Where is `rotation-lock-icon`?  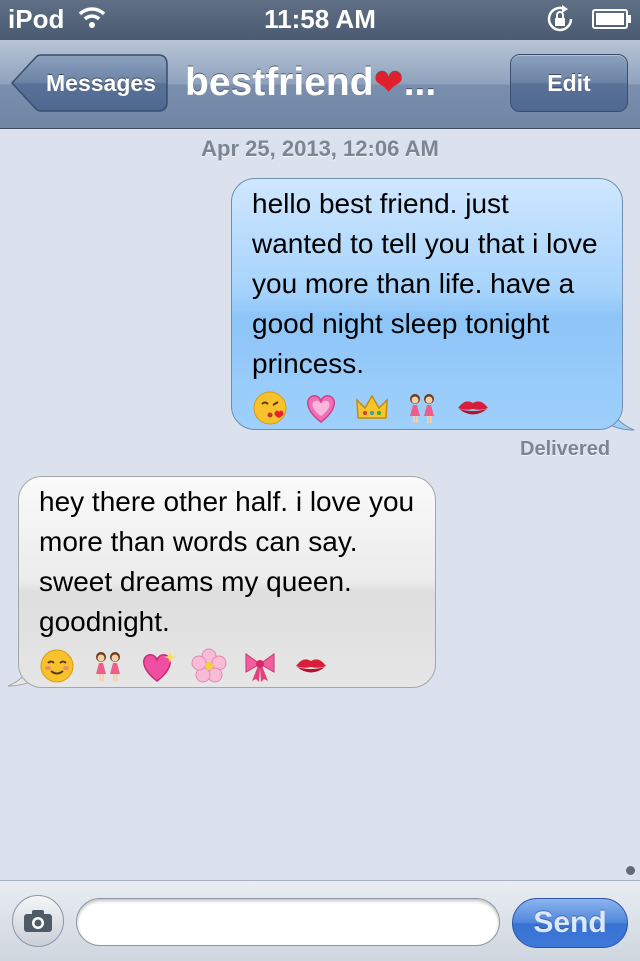
rotation-lock-icon is located at coordinates (560, 18).